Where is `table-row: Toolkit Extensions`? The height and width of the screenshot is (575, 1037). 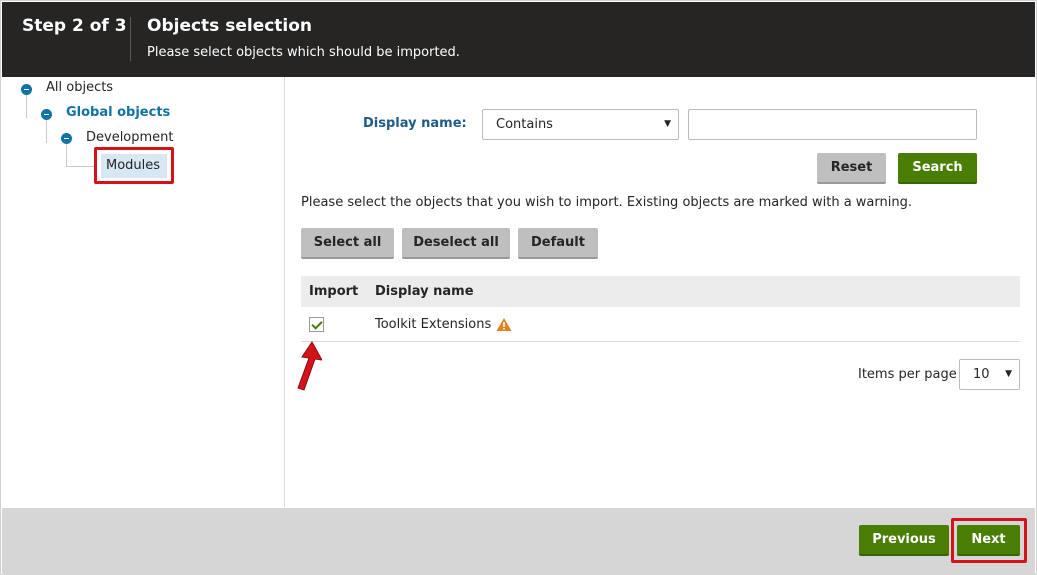
table-row: Toolkit Extensions is located at coordinates (660, 324).